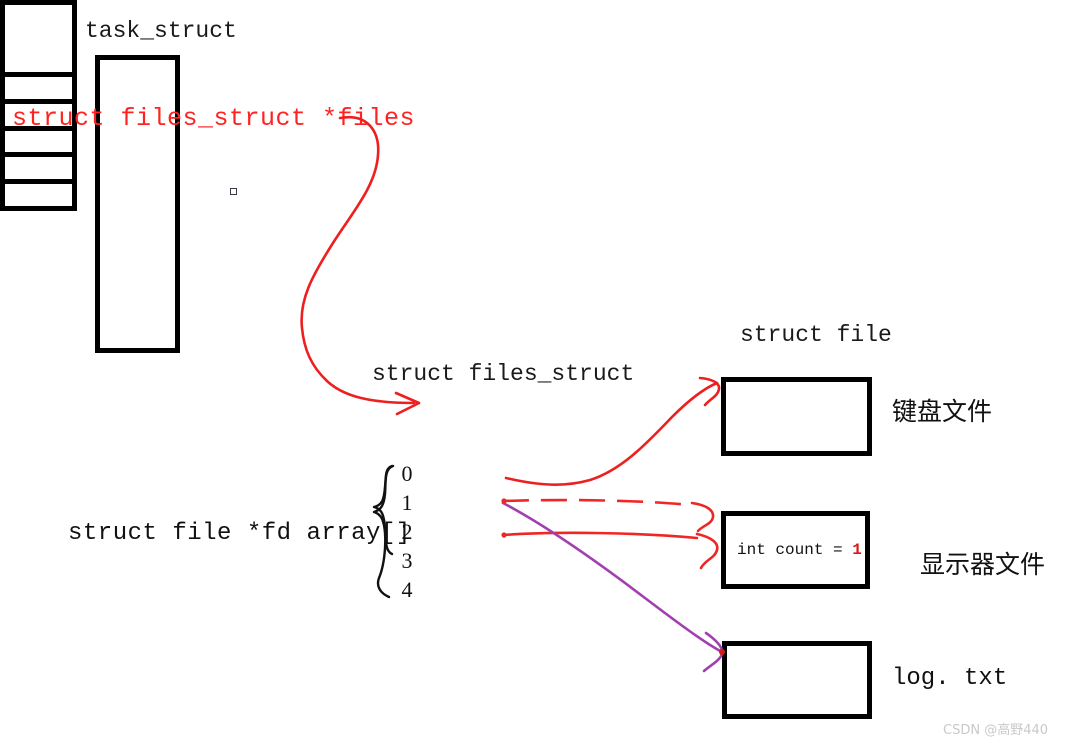  Describe the element at coordinates (38, 41) in the screenshot. I see `files-struct-header-cell` at that location.